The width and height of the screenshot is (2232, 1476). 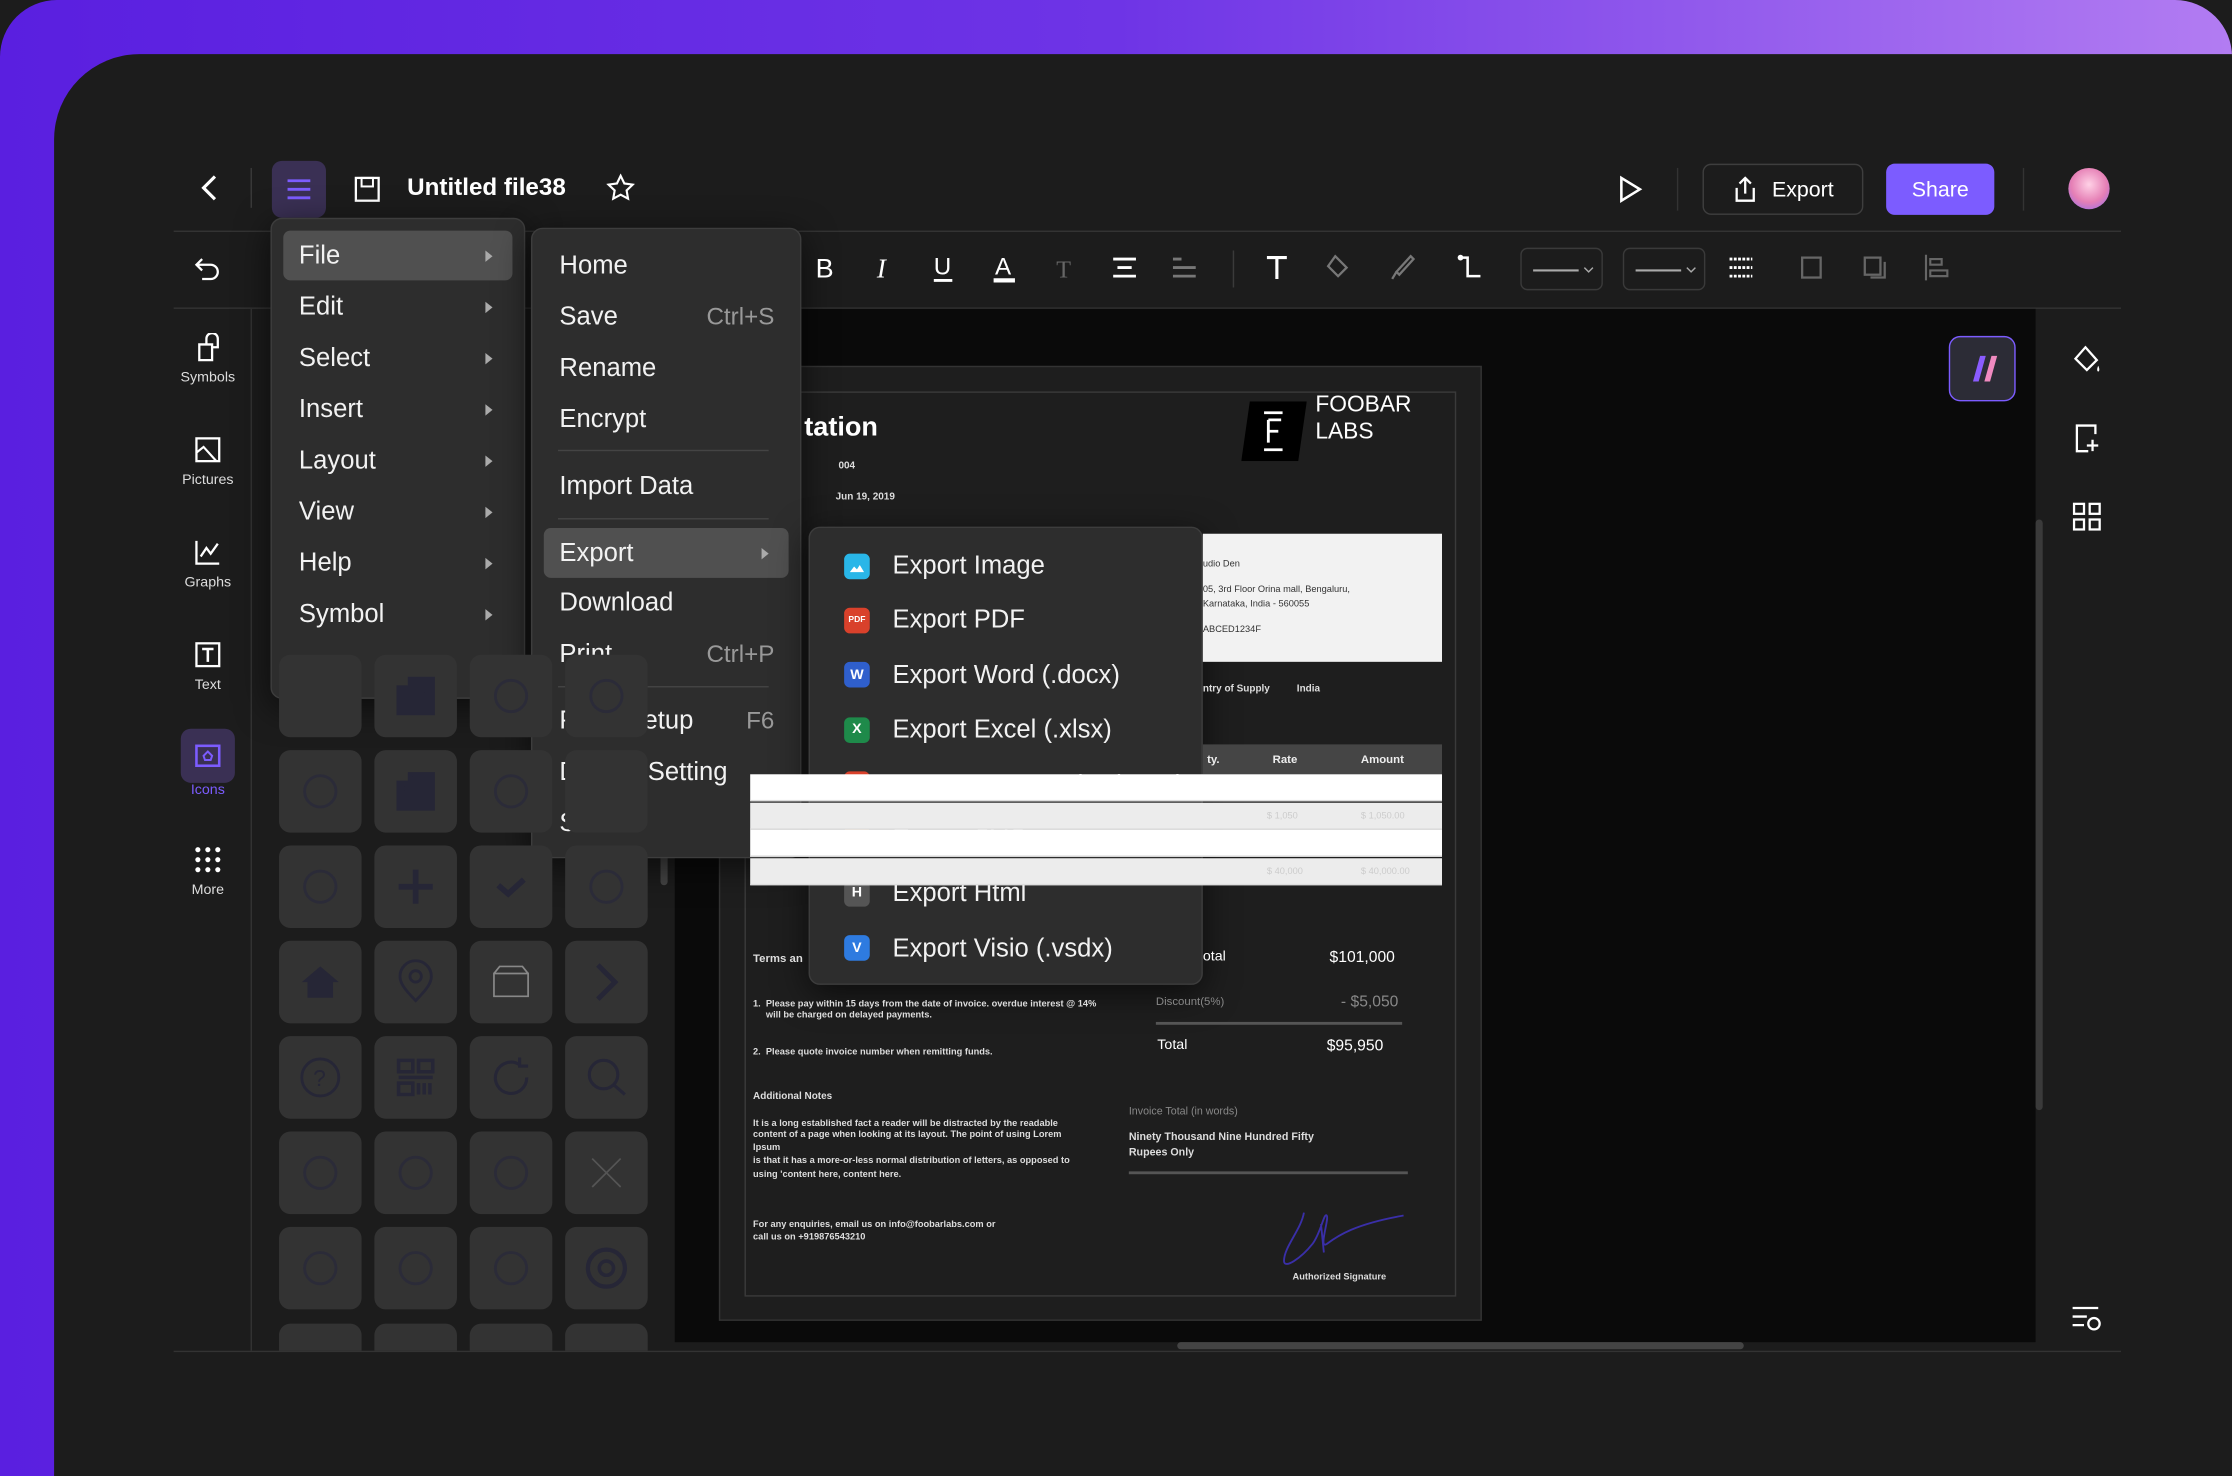 What do you see at coordinates (1629, 189) in the screenshot?
I see `play-icon` at bounding box center [1629, 189].